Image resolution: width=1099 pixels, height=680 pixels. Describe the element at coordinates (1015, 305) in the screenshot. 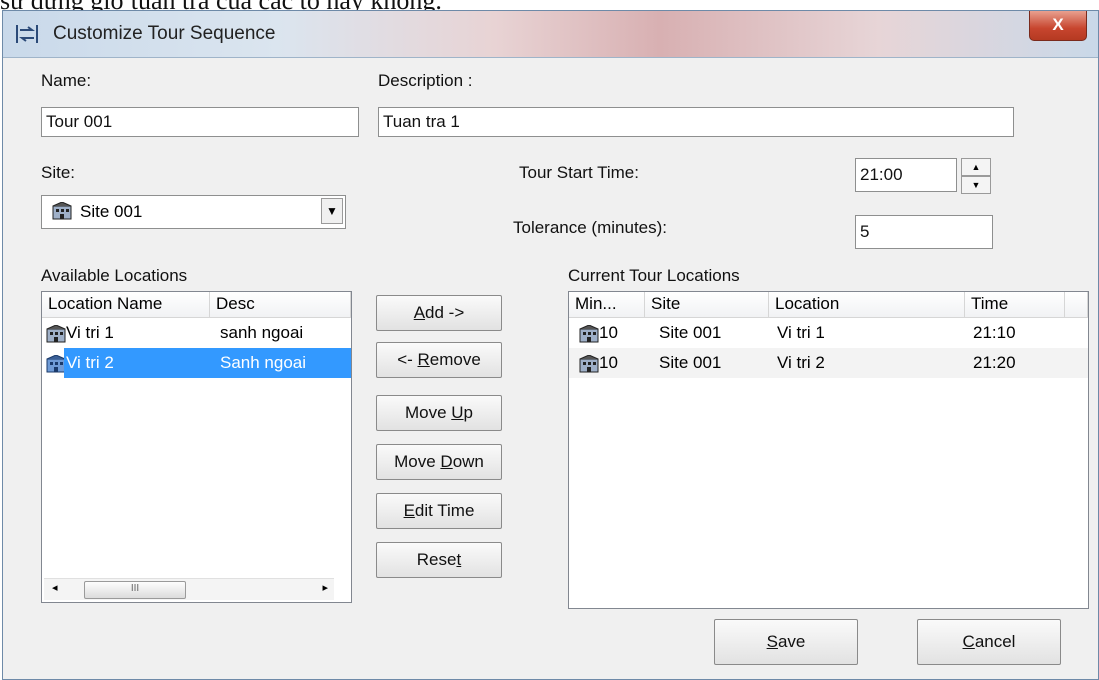

I see `column-header-time: Time` at that location.